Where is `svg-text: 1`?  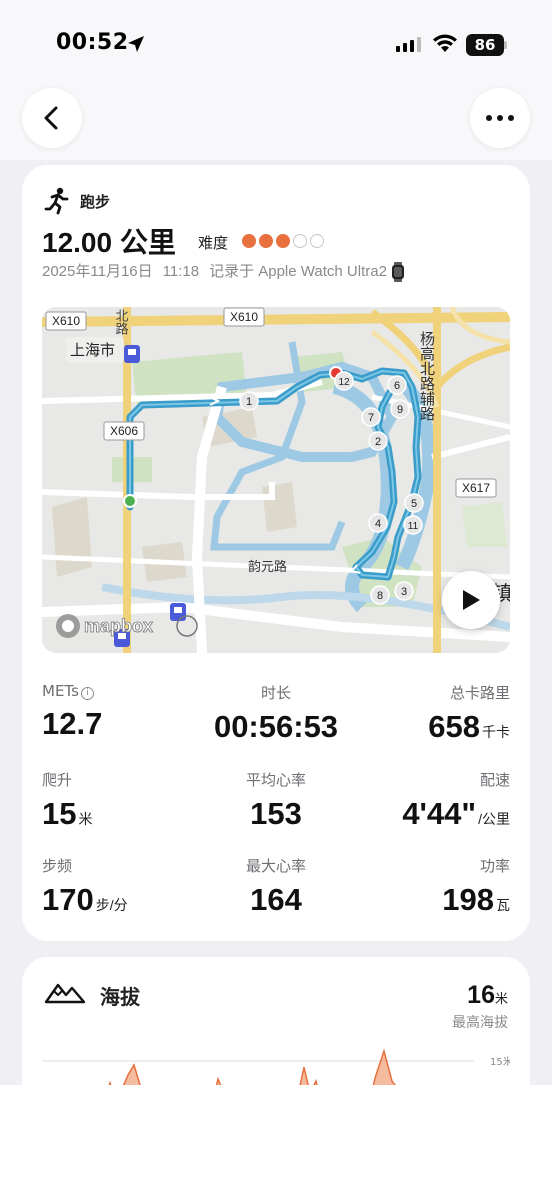
svg-text: 1 is located at coordinates (249, 402).